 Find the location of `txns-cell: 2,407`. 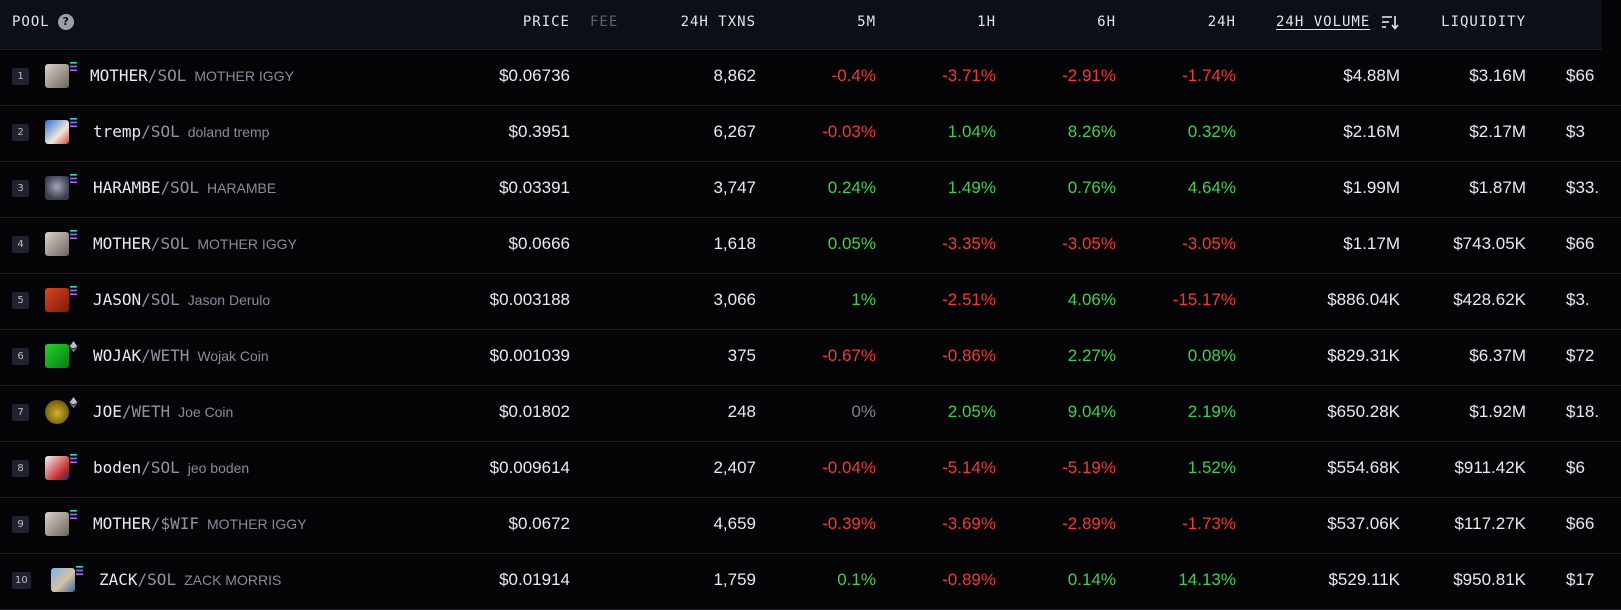

txns-cell: 2,407 is located at coordinates (734, 467).